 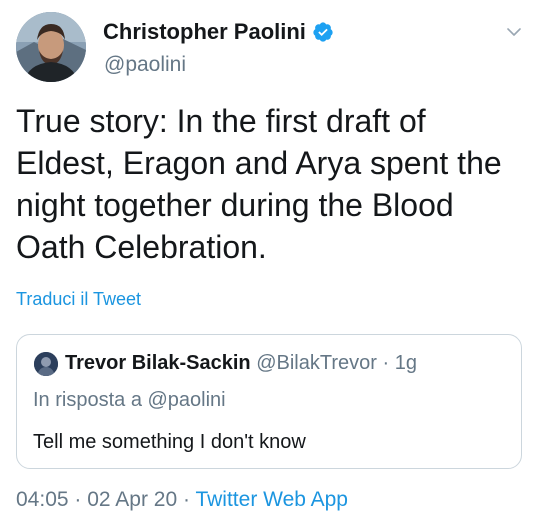 What do you see at coordinates (42, 499) in the screenshot?
I see `tweet-time: 04:05` at bounding box center [42, 499].